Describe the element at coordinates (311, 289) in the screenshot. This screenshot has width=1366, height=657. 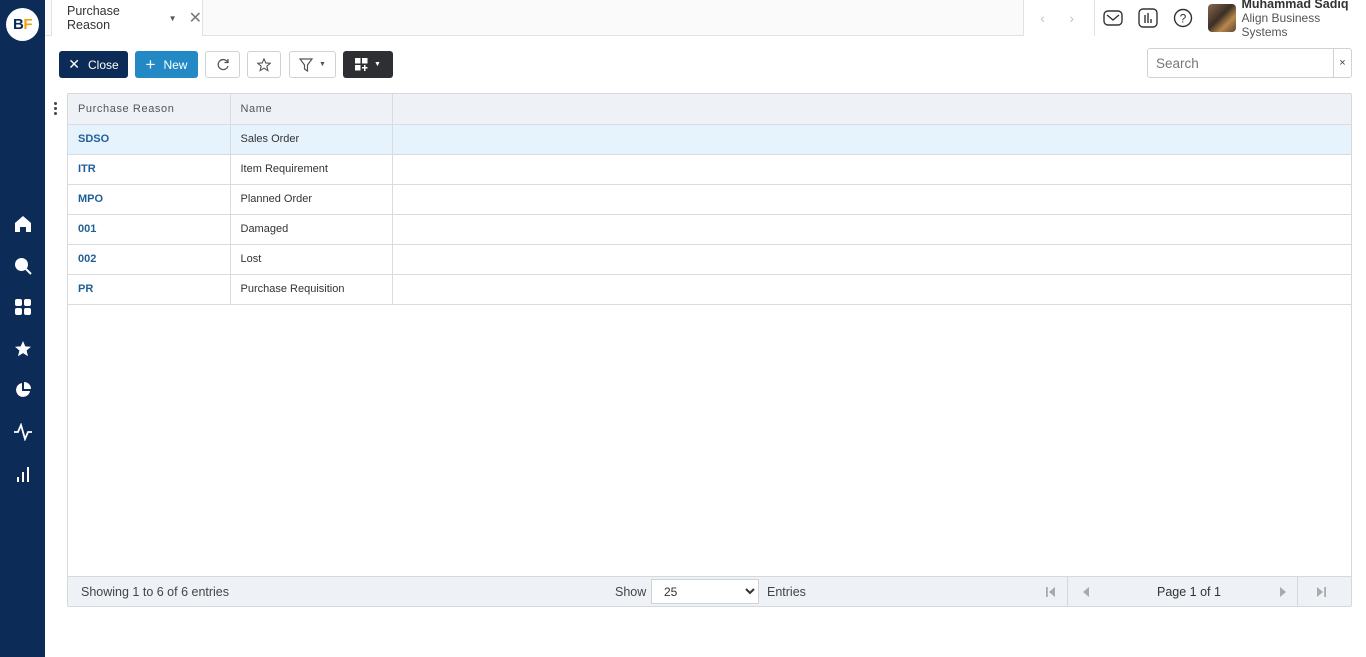
I see `purchase-reason-name: Purchase Requisition` at that location.